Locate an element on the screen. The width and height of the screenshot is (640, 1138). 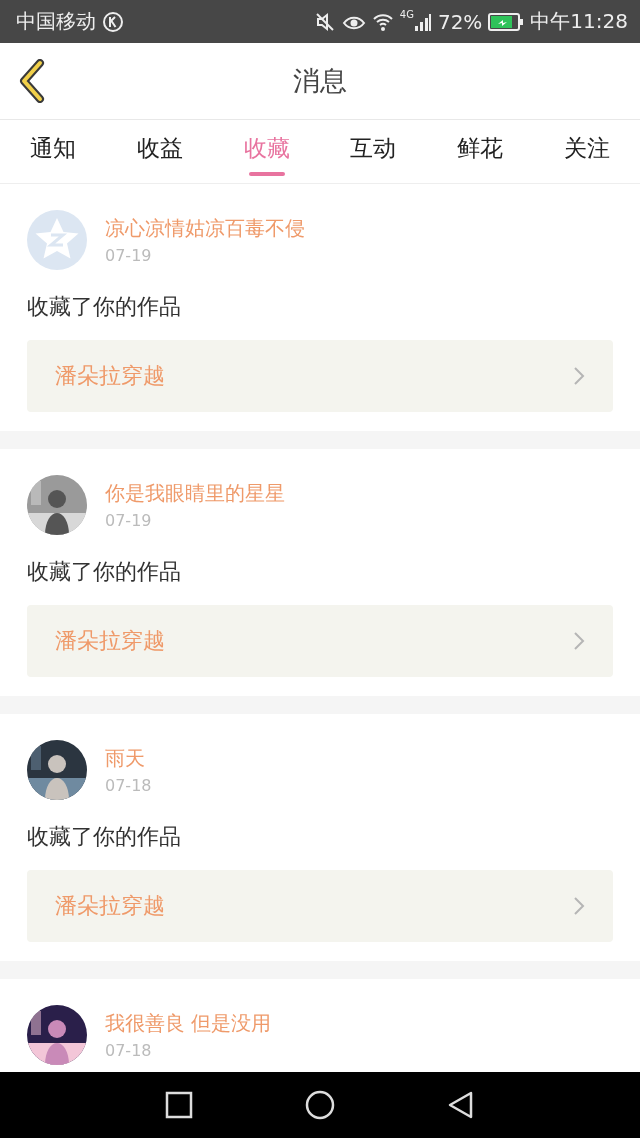
tab: 互动 is located at coordinates (373, 151).